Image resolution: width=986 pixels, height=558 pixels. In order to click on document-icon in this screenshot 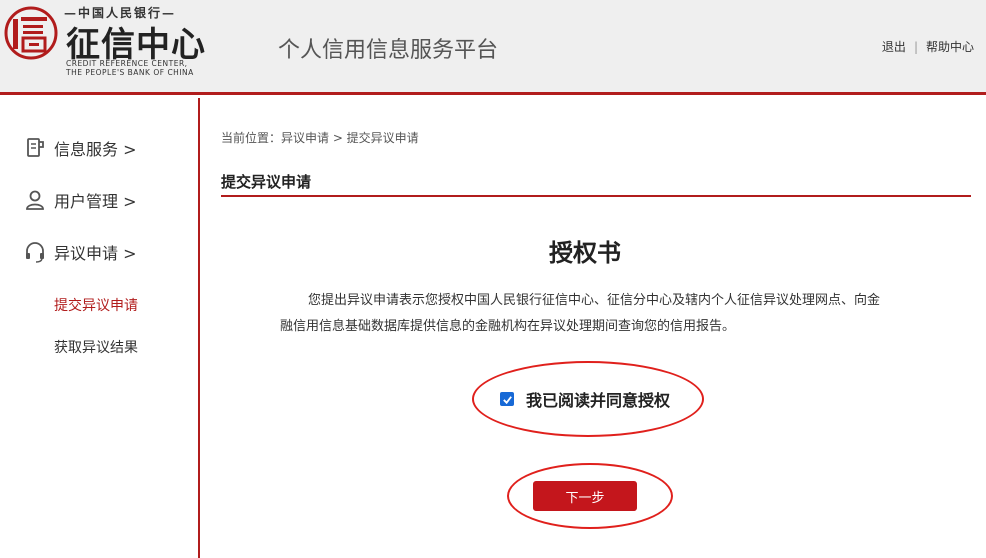, I will do `click(35, 147)`.